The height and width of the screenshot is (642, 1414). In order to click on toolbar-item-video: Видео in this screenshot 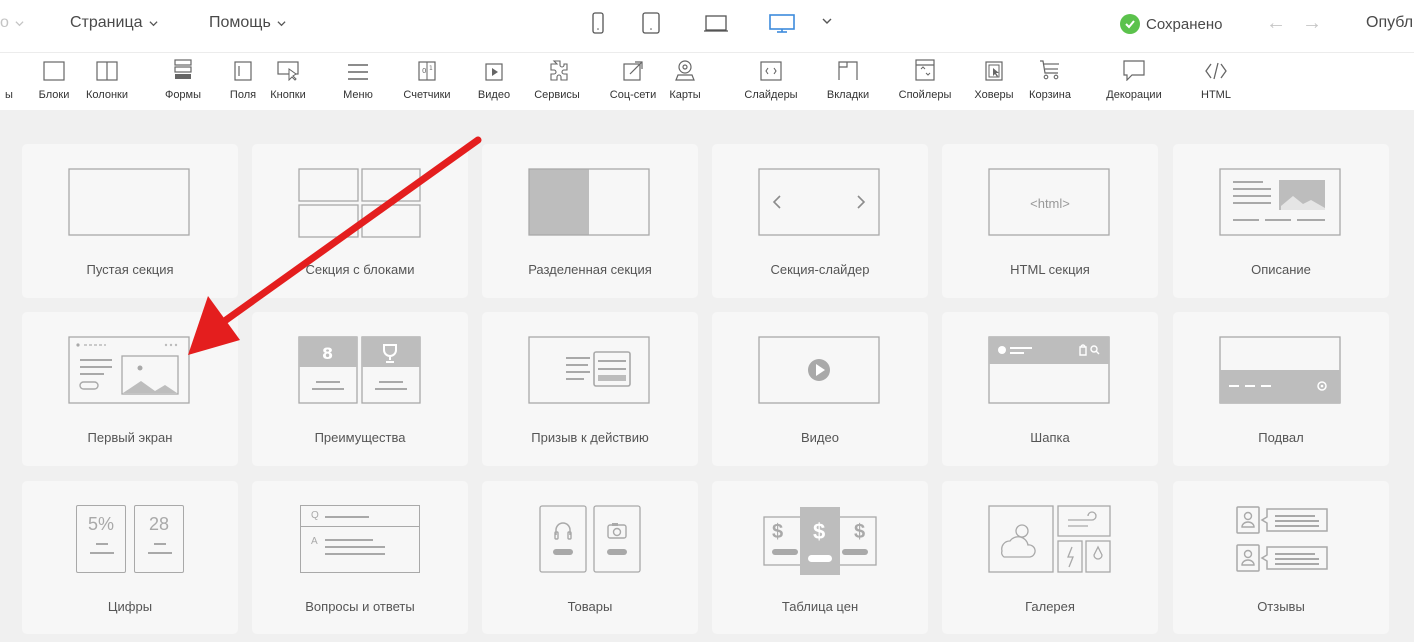, I will do `click(494, 82)`.